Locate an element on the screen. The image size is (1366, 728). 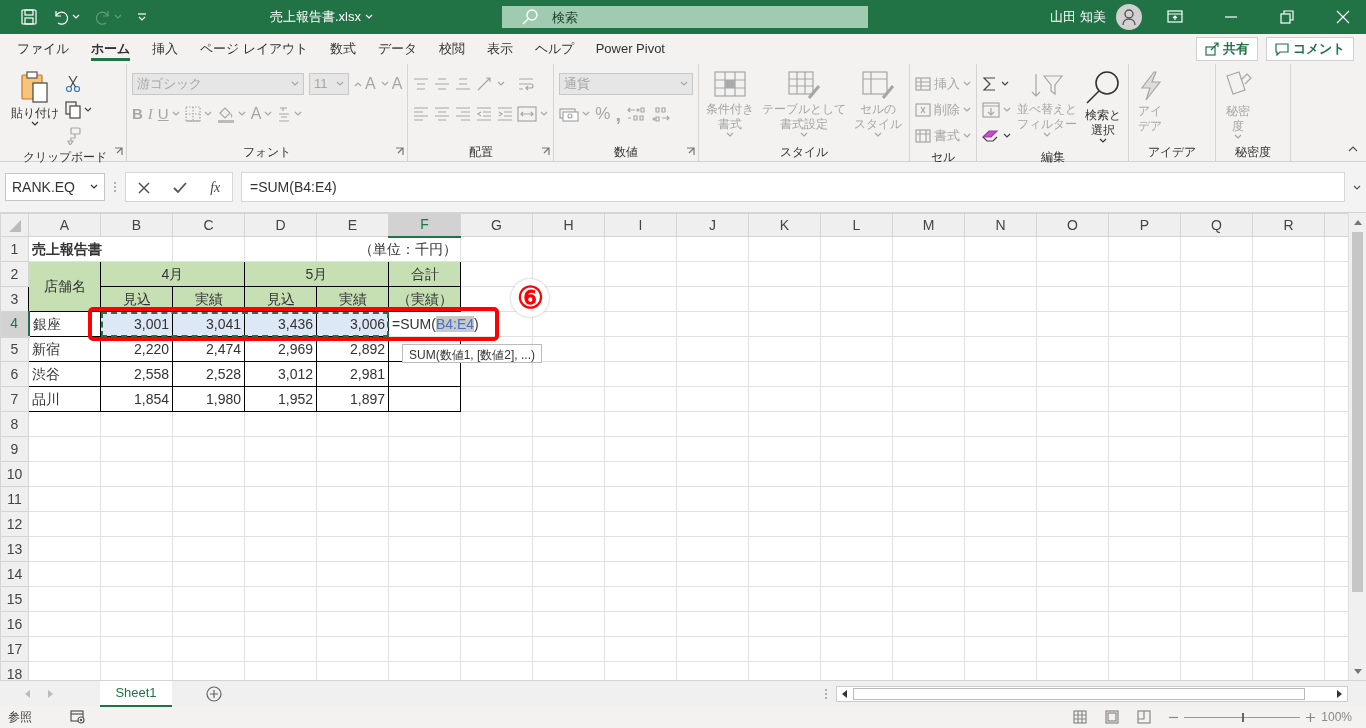
search-field: 検索 is located at coordinates (685, 17).